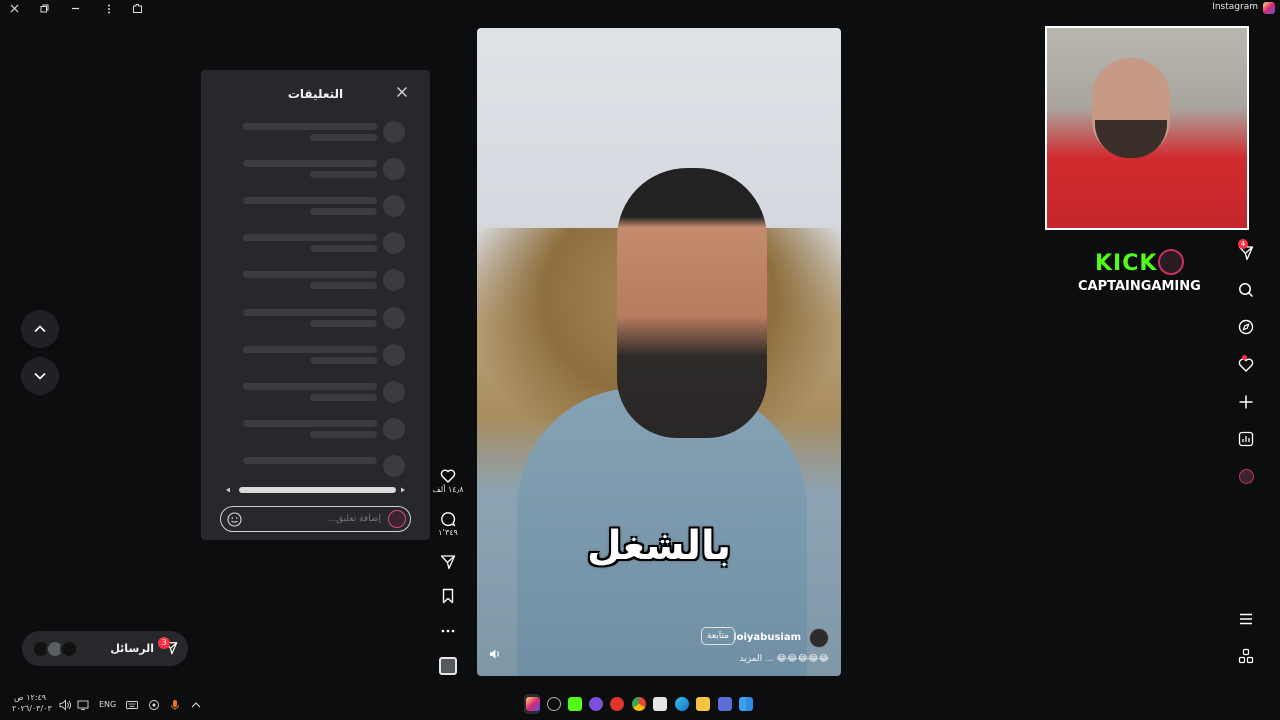 Image resolution: width=1280 pixels, height=720 pixels. I want to click on streamer-webcam, so click(1147, 128).